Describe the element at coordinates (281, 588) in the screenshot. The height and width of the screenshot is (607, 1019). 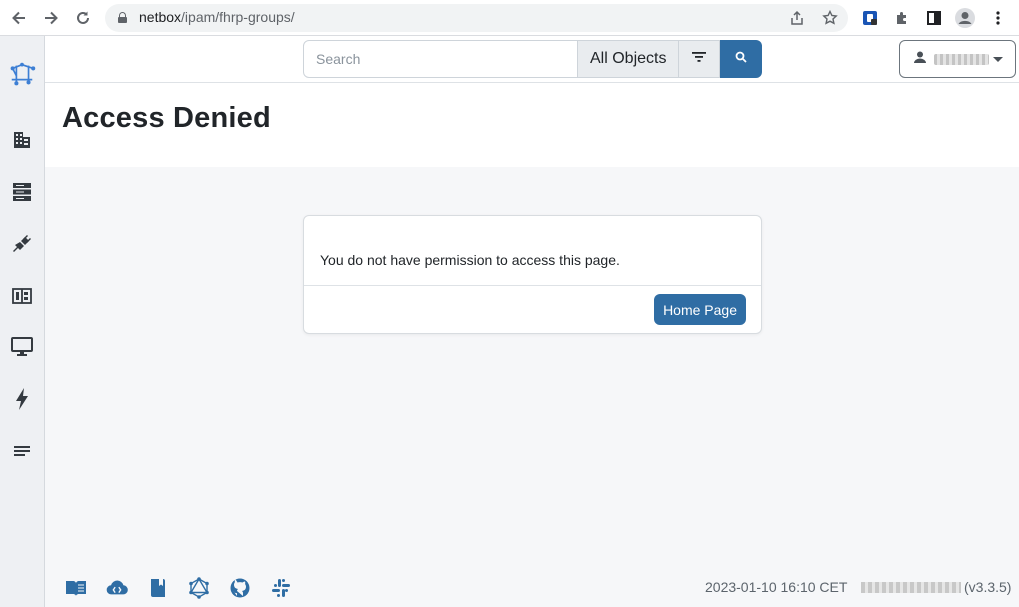
I see `slack-icon` at that location.